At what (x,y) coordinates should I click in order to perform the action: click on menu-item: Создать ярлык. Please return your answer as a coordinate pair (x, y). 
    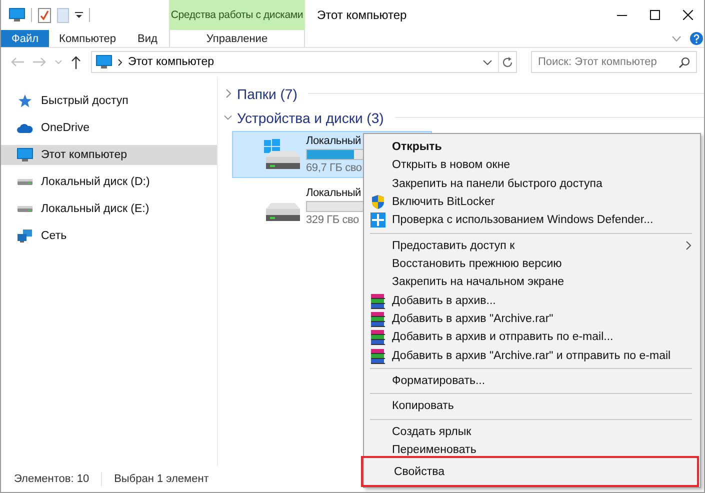
    Looking at the image, I should click on (532, 431).